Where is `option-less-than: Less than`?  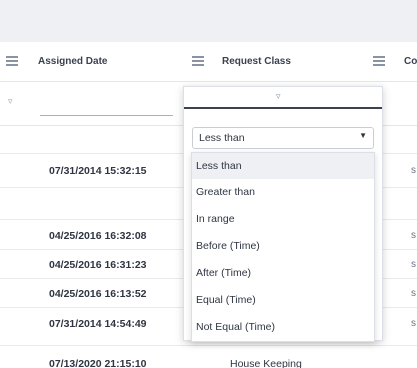
option-less-than: Less than is located at coordinates (283, 166).